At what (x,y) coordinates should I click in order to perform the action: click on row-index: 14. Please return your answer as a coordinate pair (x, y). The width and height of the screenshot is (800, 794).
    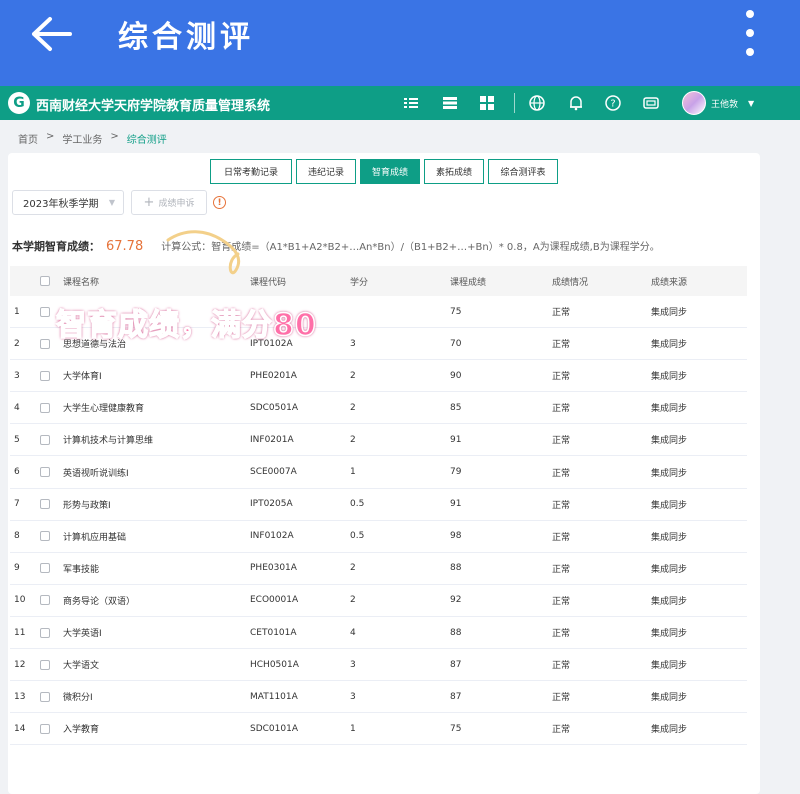
    Looking at the image, I should click on (20, 728).